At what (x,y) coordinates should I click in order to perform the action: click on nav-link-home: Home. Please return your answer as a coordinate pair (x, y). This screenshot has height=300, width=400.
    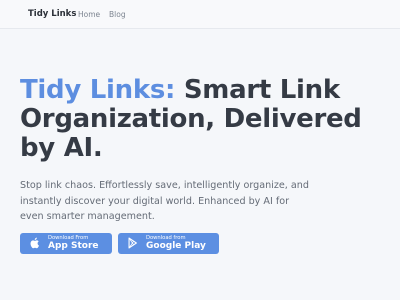
    Looking at the image, I should click on (89, 14).